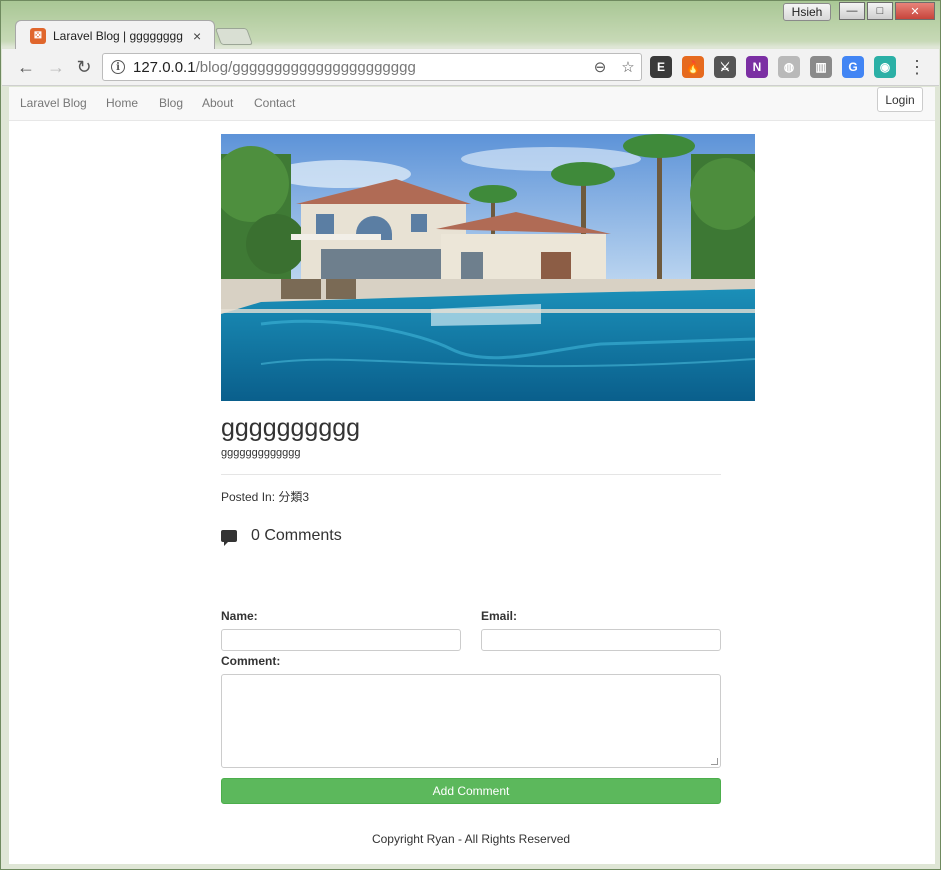 The width and height of the screenshot is (941, 870). What do you see at coordinates (885, 67) in the screenshot?
I see `eye-icon: ◉` at bounding box center [885, 67].